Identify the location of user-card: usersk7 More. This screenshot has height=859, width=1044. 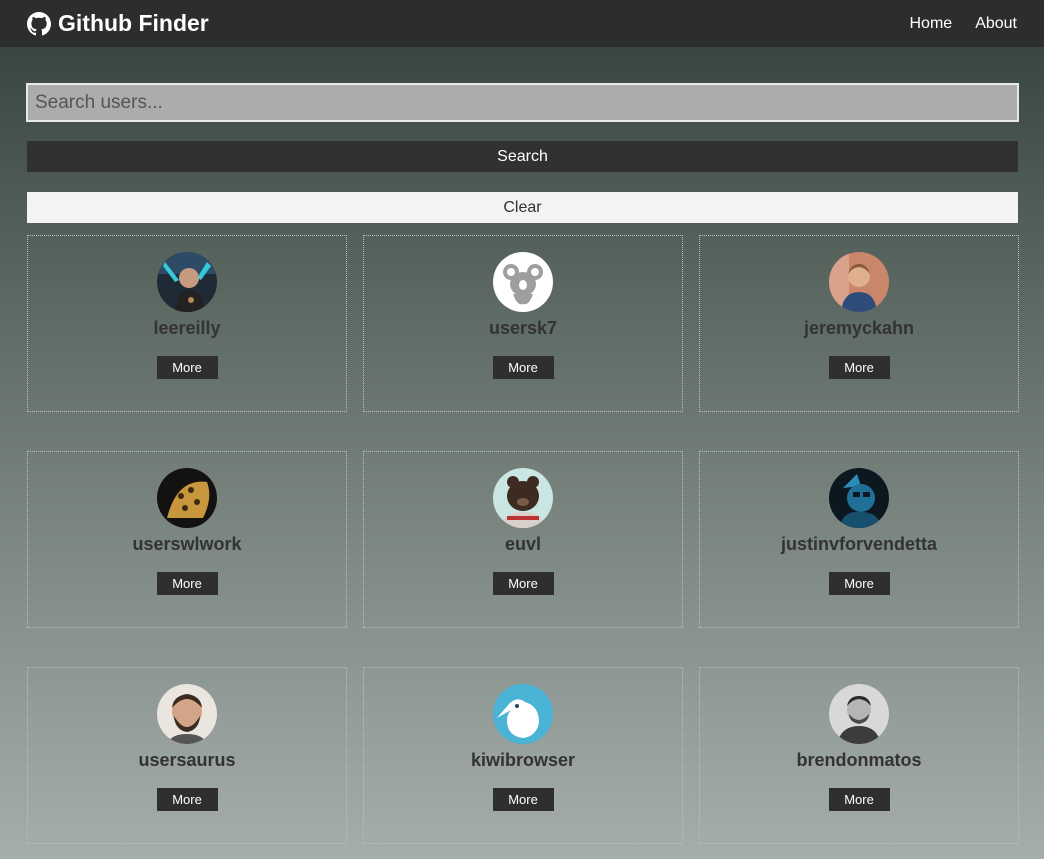
(523, 323).